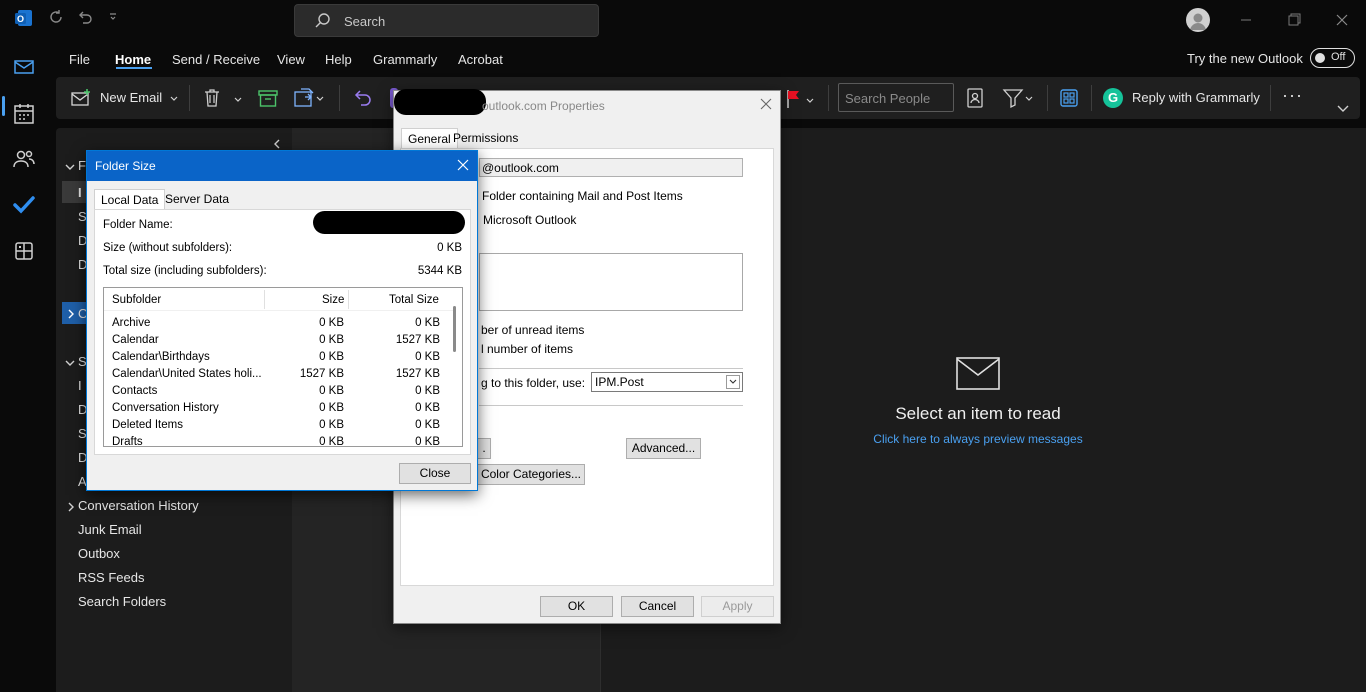 The width and height of the screenshot is (1366, 692). I want to click on folder-size-title: Folder Size, so click(125, 166).